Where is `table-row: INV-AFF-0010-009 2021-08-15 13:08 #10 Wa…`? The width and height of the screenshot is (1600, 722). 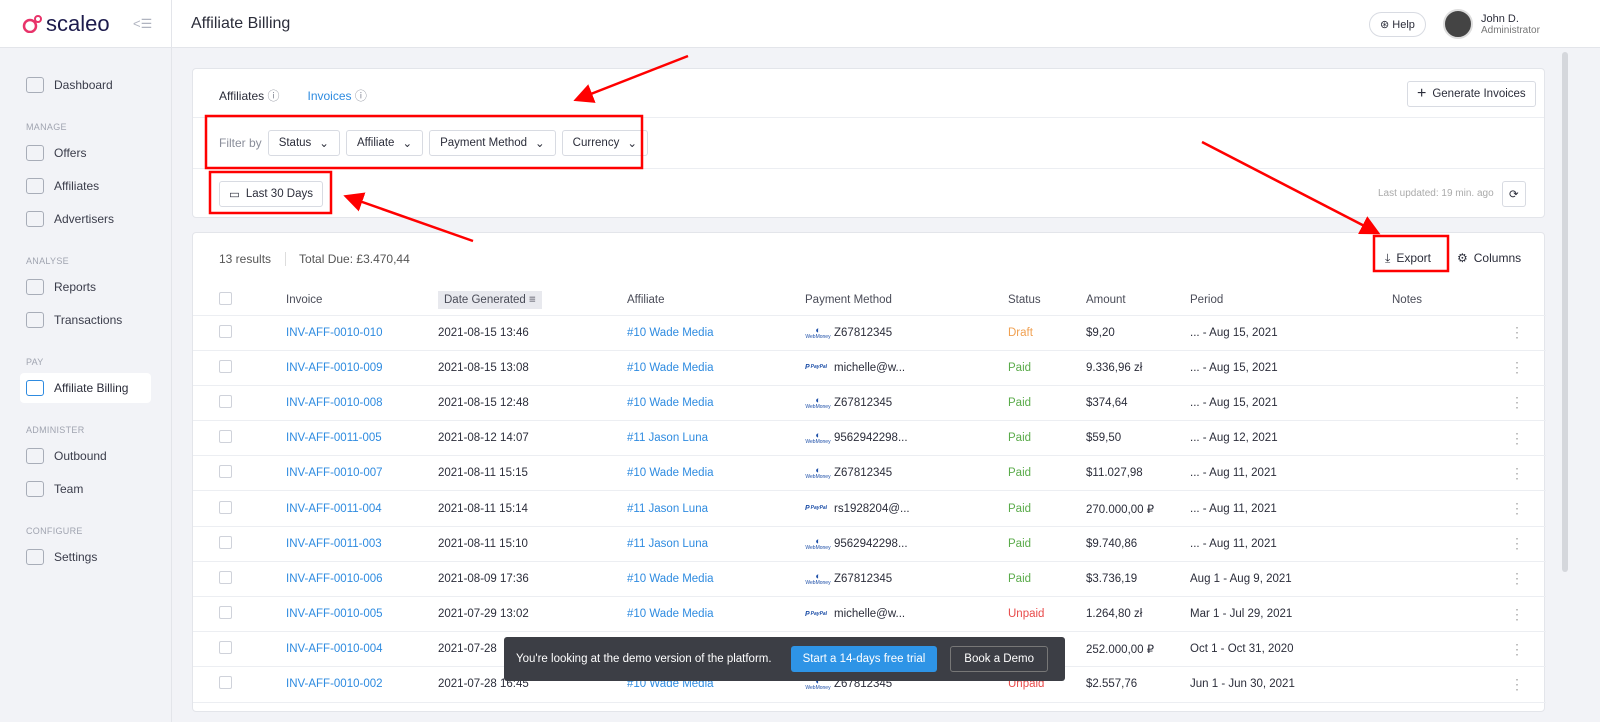
table-row: INV-AFF-0010-009 2021-08-15 13:08 #10 Wa… is located at coordinates (869, 368).